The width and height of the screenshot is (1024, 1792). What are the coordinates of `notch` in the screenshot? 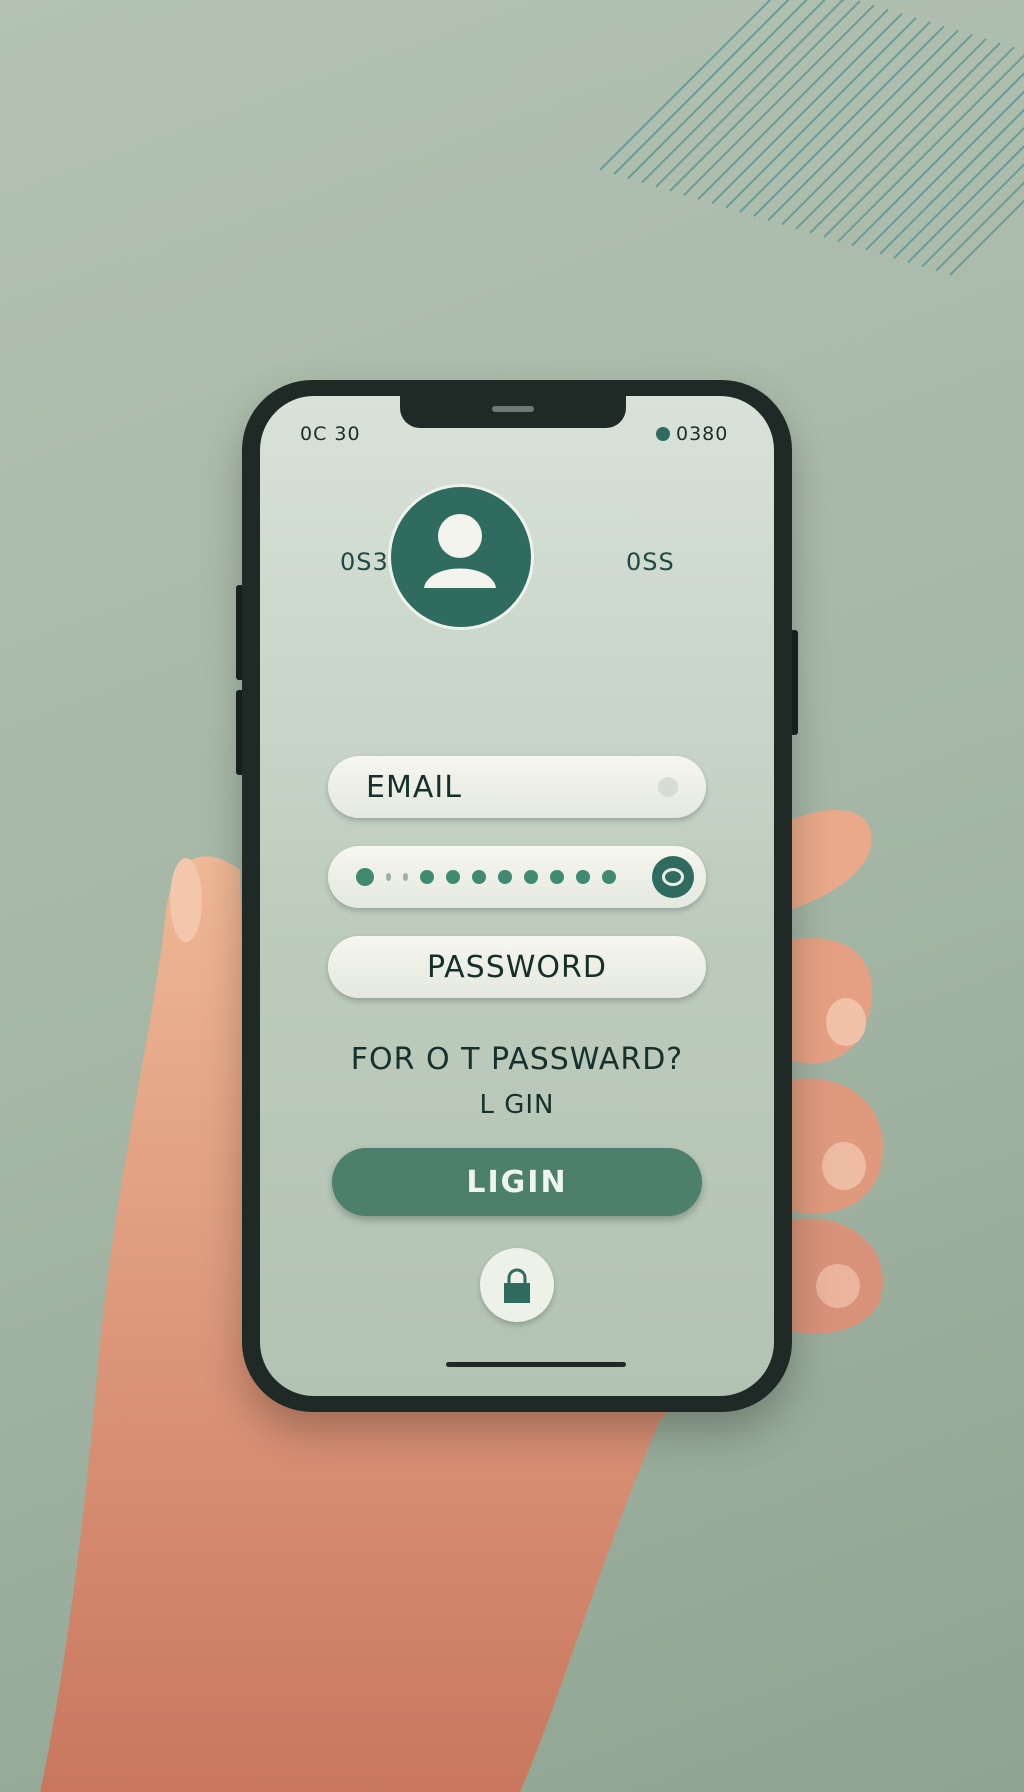 It's located at (513, 412).